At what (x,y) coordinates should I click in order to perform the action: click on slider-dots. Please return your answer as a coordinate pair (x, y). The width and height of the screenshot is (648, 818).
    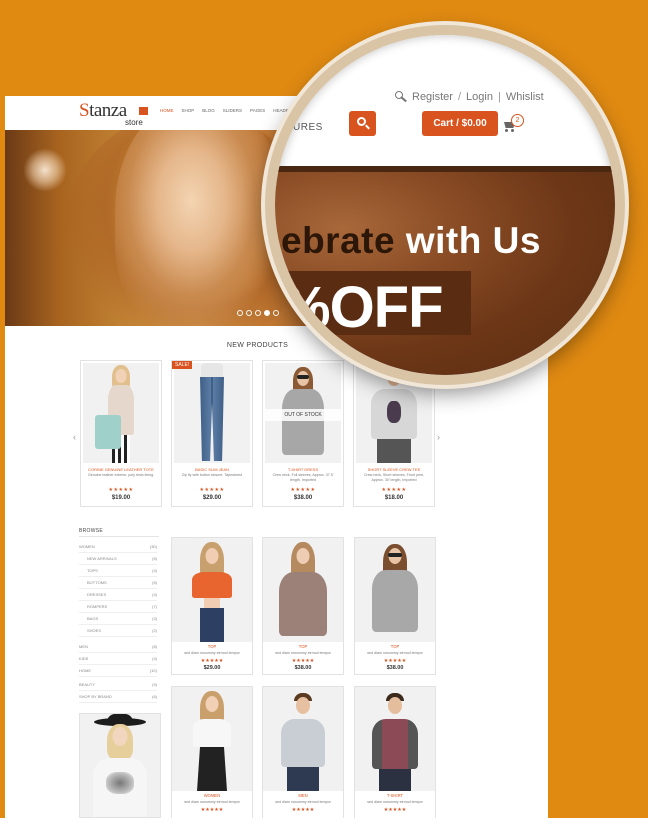
    Looking at the image, I should click on (258, 313).